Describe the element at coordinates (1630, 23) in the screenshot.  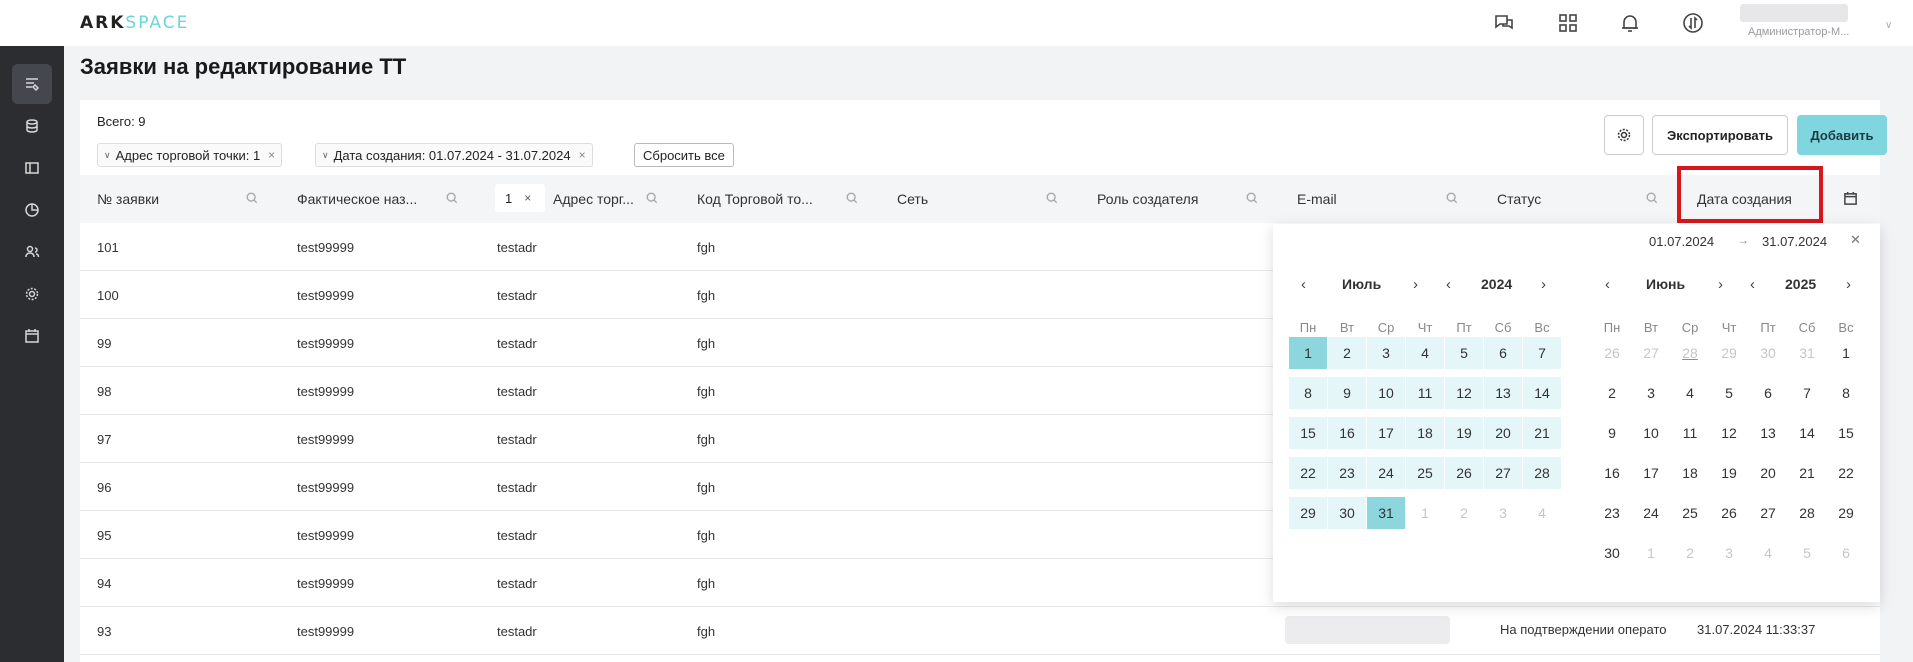
I see `bell-icon` at that location.